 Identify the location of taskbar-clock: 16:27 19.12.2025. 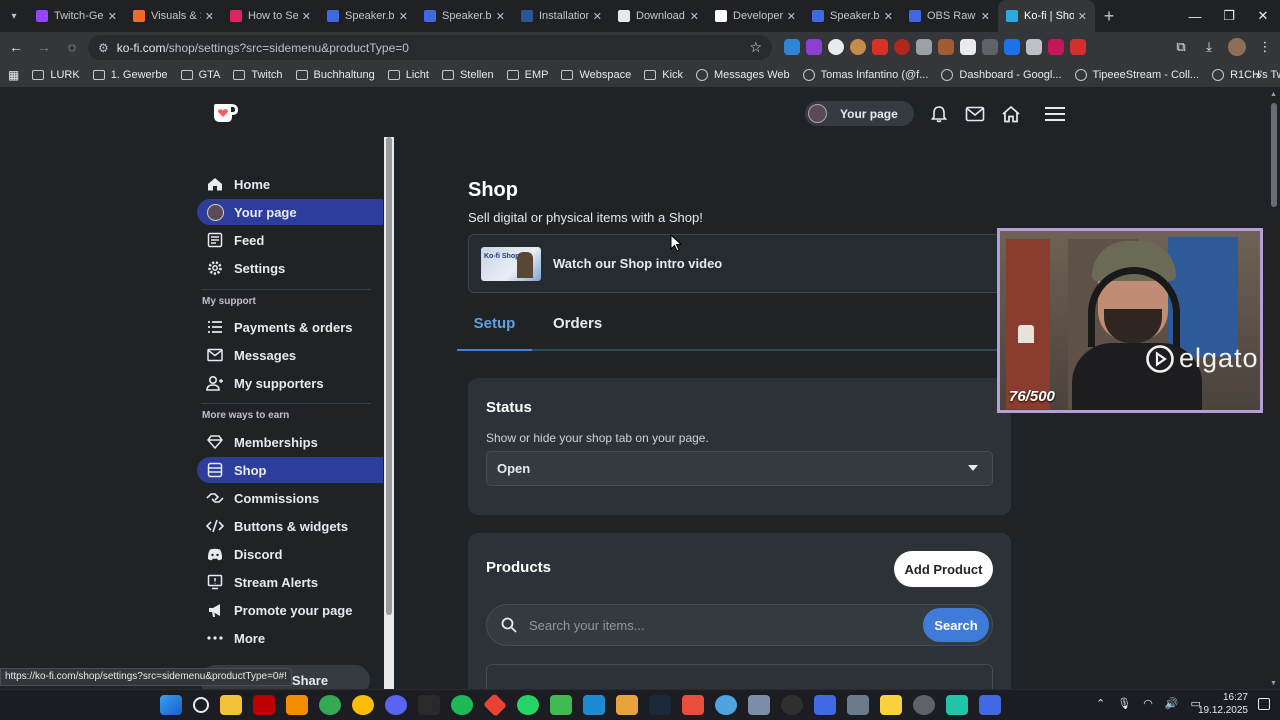
(1223, 704).